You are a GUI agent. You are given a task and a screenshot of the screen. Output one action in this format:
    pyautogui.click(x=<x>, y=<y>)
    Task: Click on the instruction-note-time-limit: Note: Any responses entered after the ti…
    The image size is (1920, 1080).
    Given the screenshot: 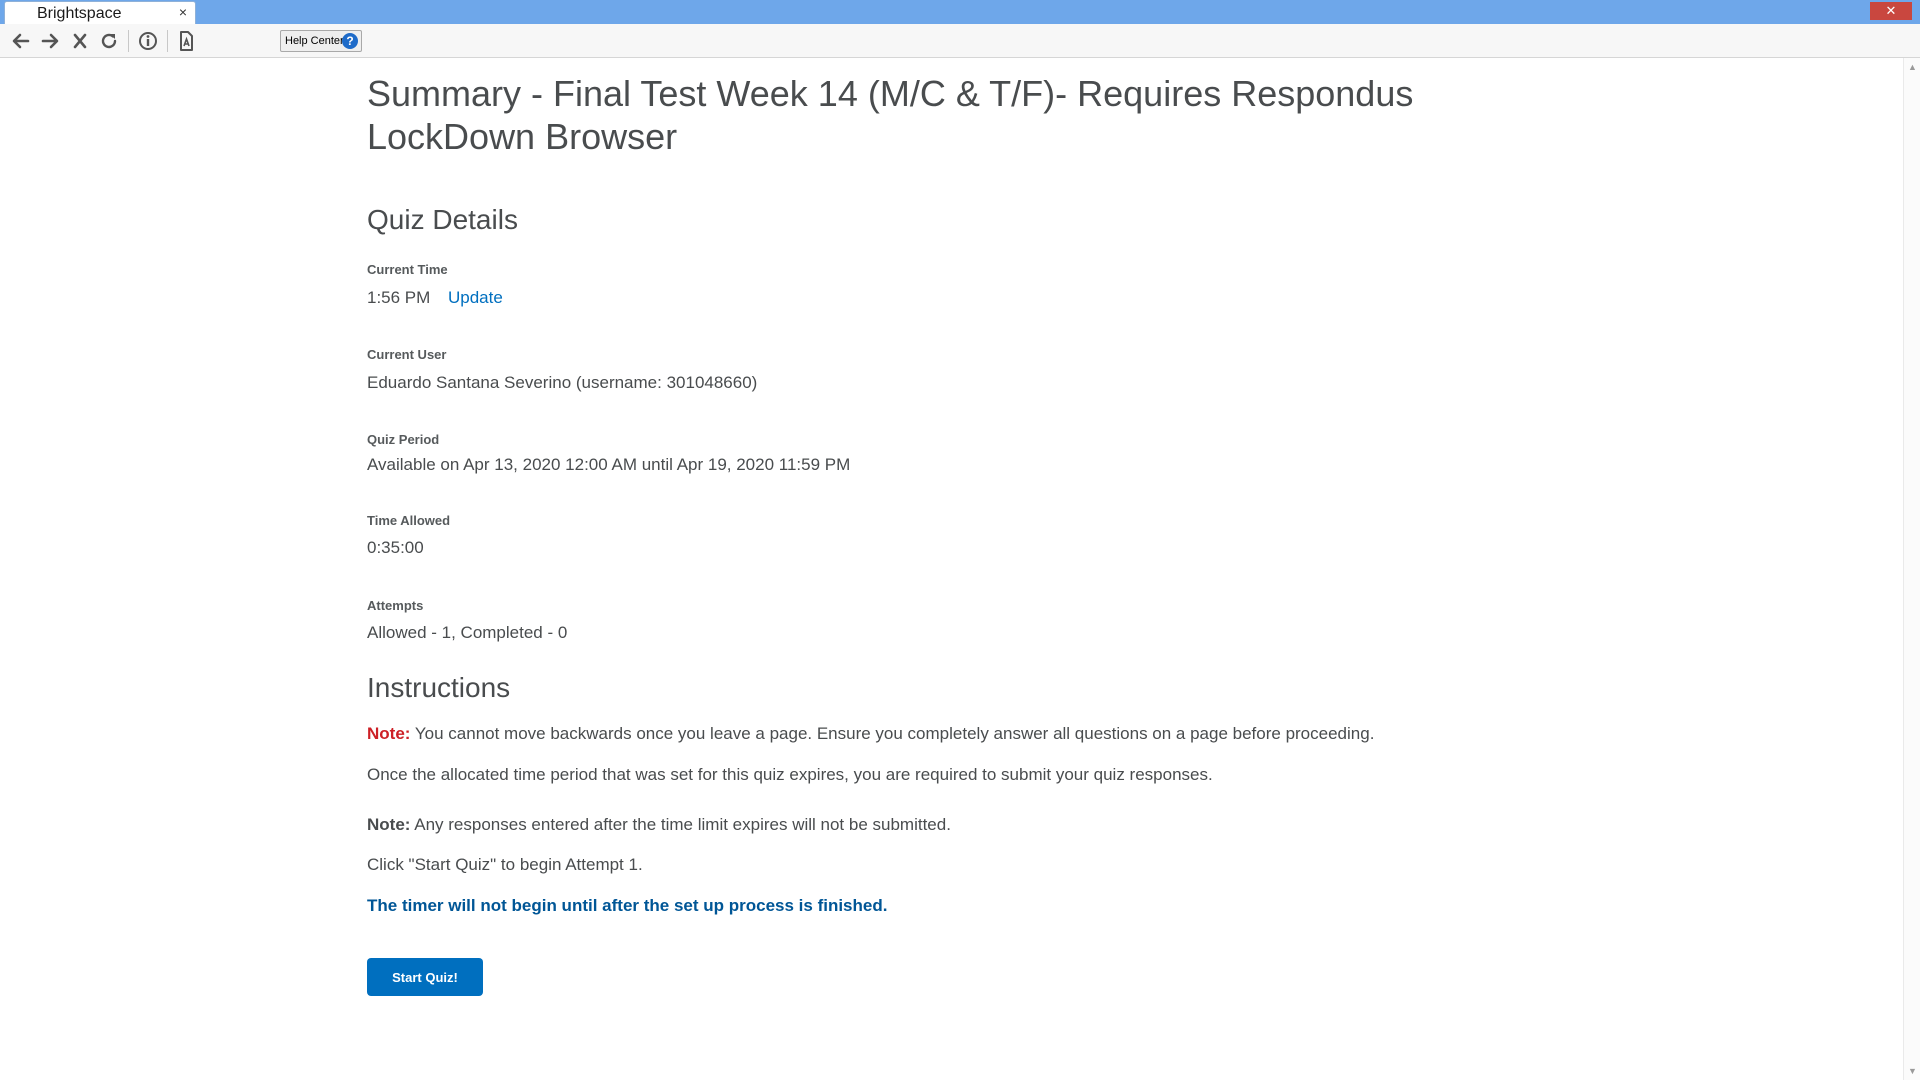 What is the action you would take?
    pyautogui.click(x=659, y=825)
    